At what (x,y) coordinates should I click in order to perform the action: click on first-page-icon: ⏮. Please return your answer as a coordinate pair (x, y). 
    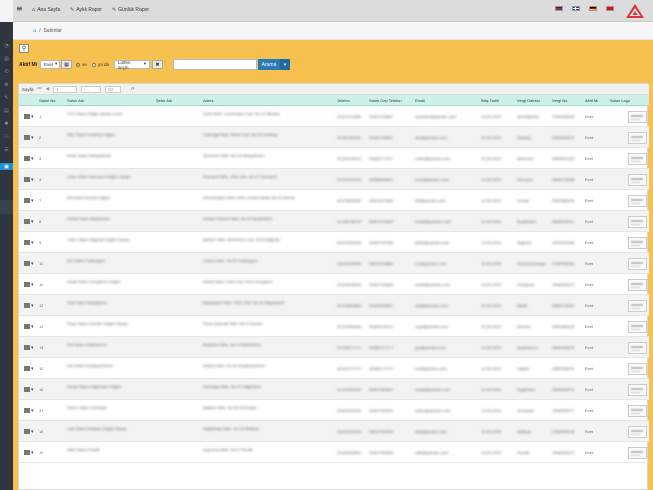
    Looking at the image, I should click on (40, 89).